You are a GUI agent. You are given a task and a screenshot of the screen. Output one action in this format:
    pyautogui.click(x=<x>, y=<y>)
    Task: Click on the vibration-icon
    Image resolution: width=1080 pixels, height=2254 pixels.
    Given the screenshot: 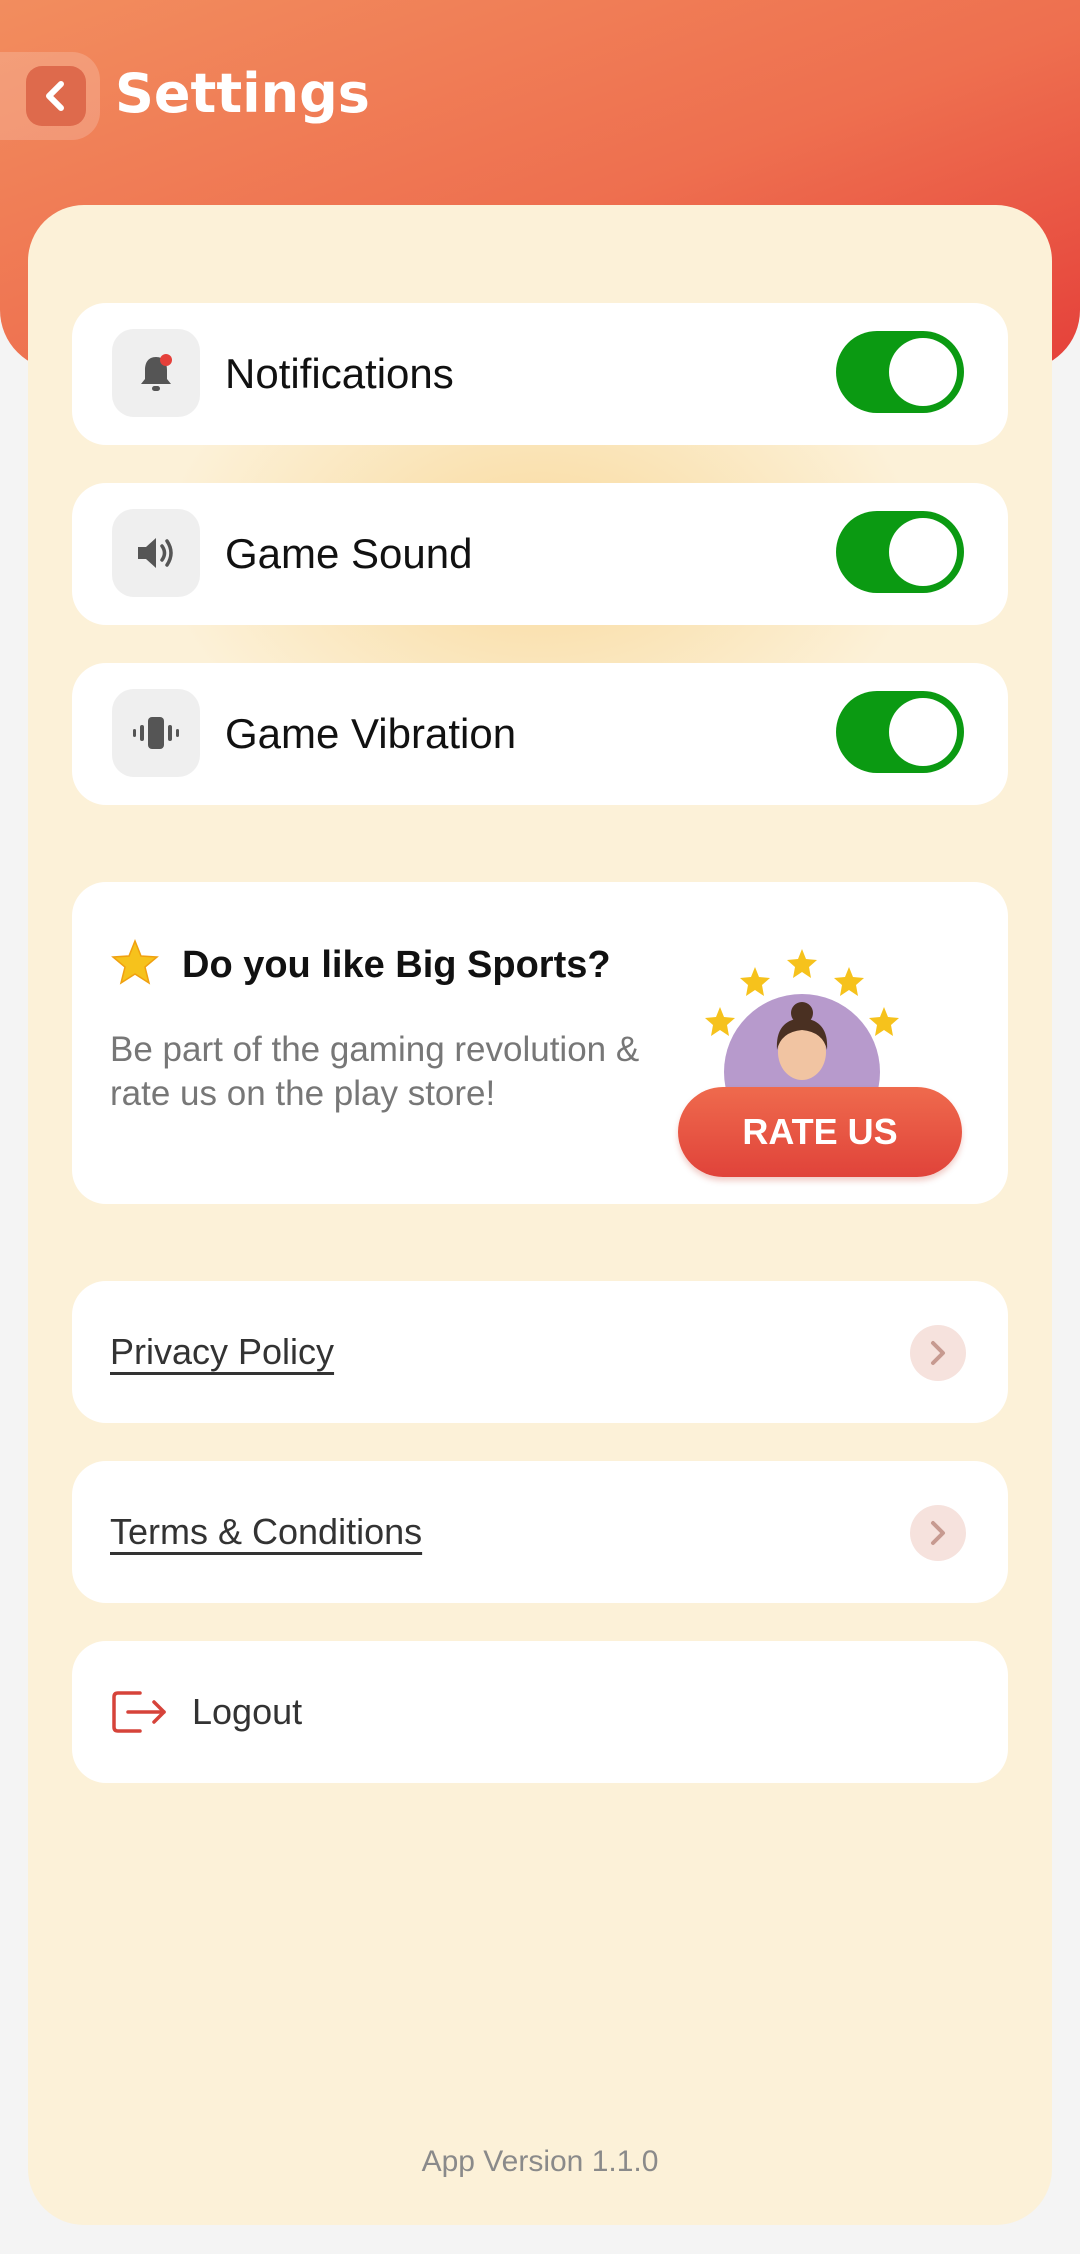 What is the action you would take?
    pyautogui.click(x=156, y=733)
    